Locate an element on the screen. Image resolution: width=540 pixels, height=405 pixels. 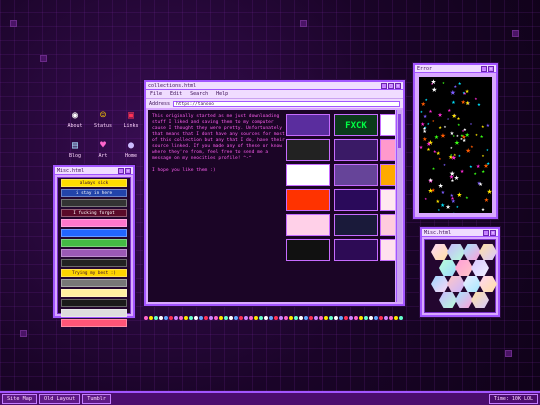
collection-image: FXCK is located at coordinates (356, 125).